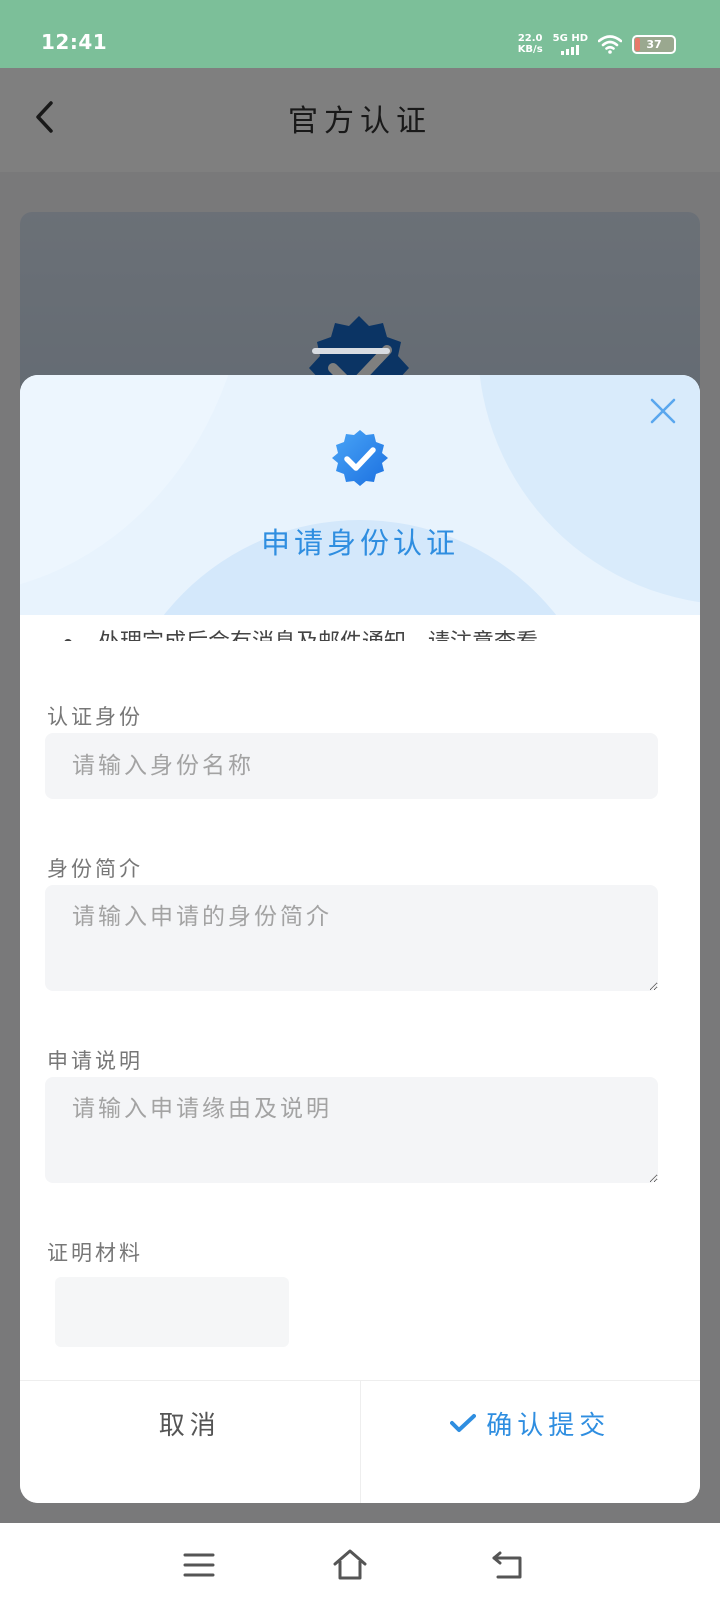 Image resolution: width=720 pixels, height=1608 pixels. Describe the element at coordinates (95, 1253) in the screenshot. I see `proof-materials-label: 证明材料` at that location.